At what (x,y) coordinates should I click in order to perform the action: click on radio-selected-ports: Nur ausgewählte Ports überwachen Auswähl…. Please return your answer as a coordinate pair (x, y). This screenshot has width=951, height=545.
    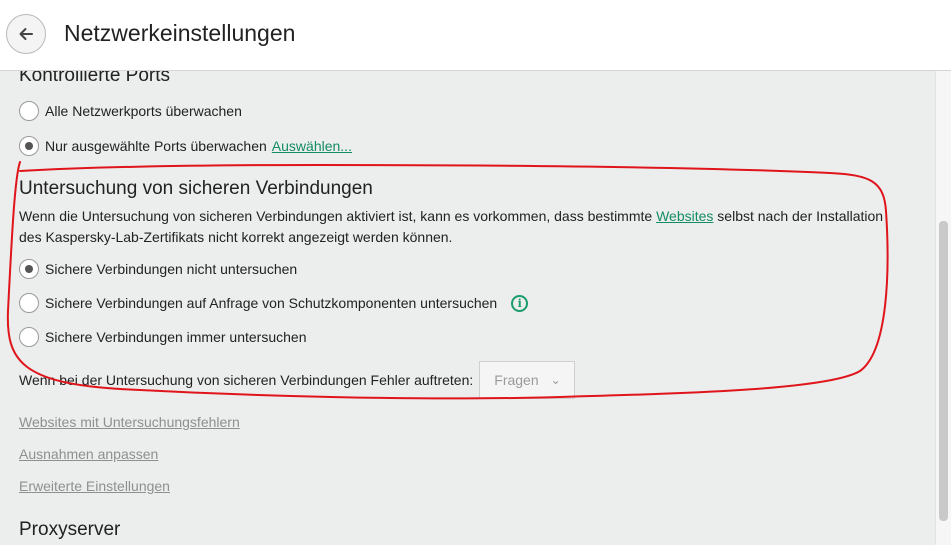
    Looking at the image, I should click on (185, 146).